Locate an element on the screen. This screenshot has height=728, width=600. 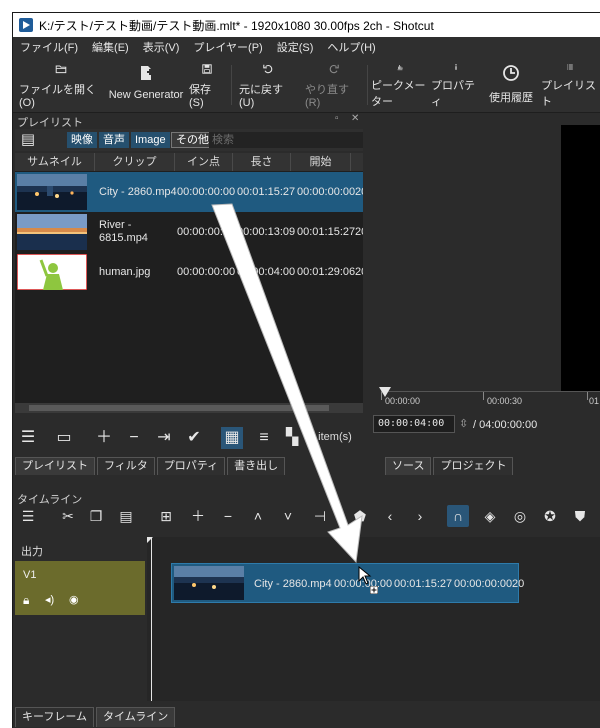
playlist-panel-title: プレイリスト is located at coordinates (50, 123).